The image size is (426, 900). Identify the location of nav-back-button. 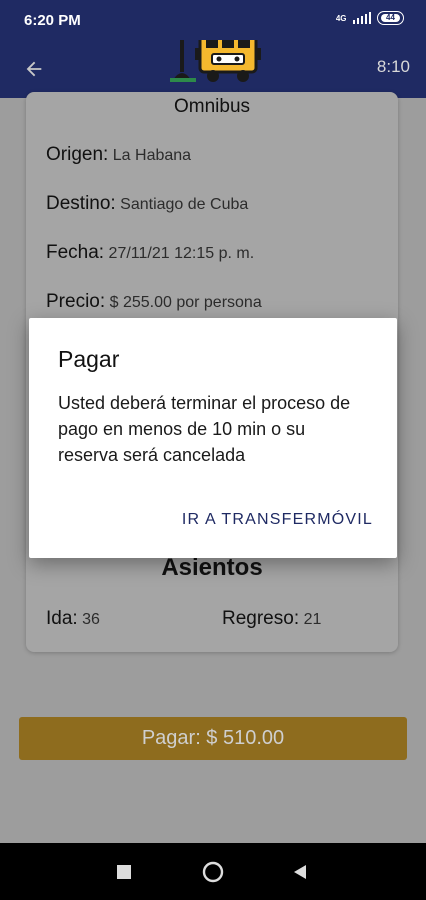
(300, 871).